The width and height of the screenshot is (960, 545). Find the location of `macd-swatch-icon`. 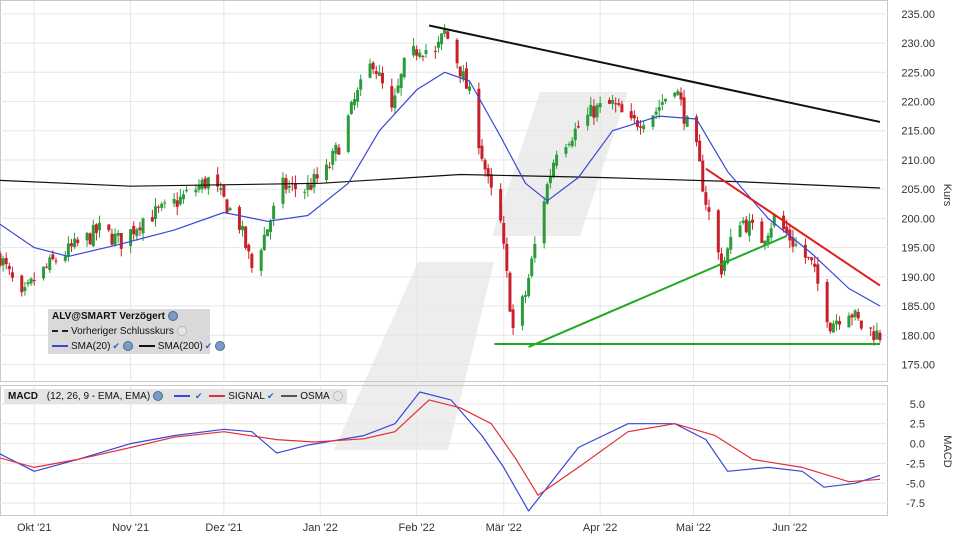

macd-swatch-icon is located at coordinates (181, 396).